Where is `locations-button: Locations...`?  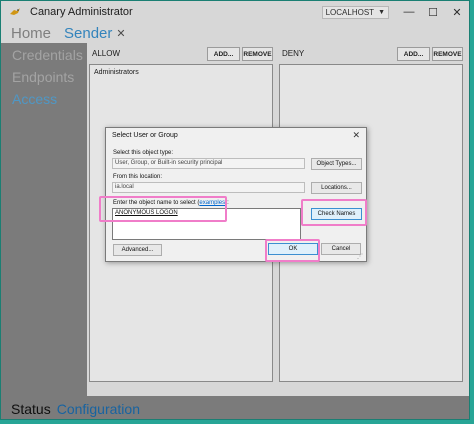
locations-button: Locations... is located at coordinates (336, 188).